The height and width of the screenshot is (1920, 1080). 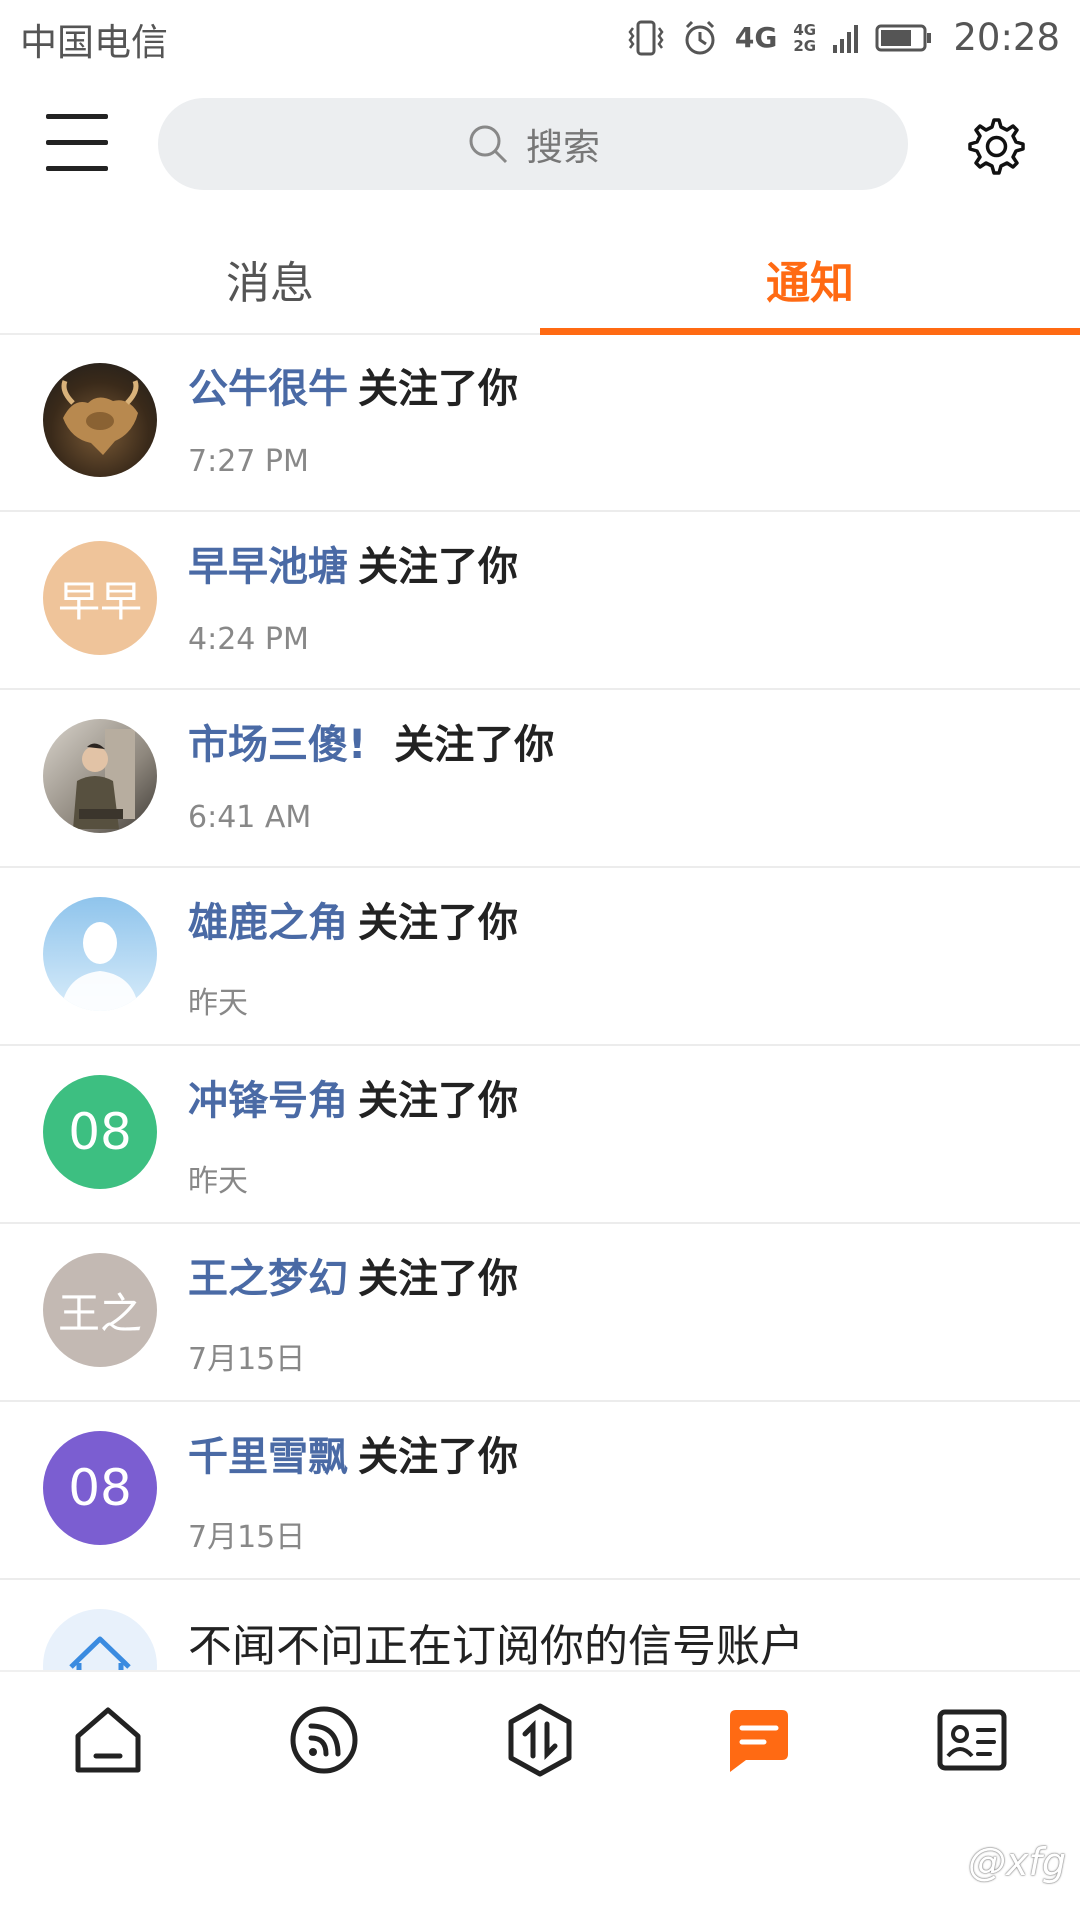 I want to click on alarm-icon, so click(x=700, y=37).